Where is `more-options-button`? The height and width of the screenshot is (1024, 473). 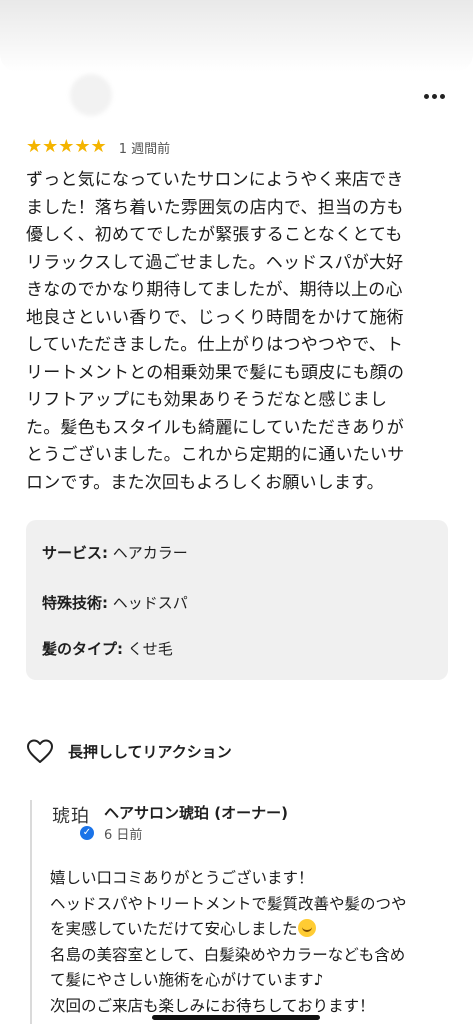
more-options-button is located at coordinates (434, 96).